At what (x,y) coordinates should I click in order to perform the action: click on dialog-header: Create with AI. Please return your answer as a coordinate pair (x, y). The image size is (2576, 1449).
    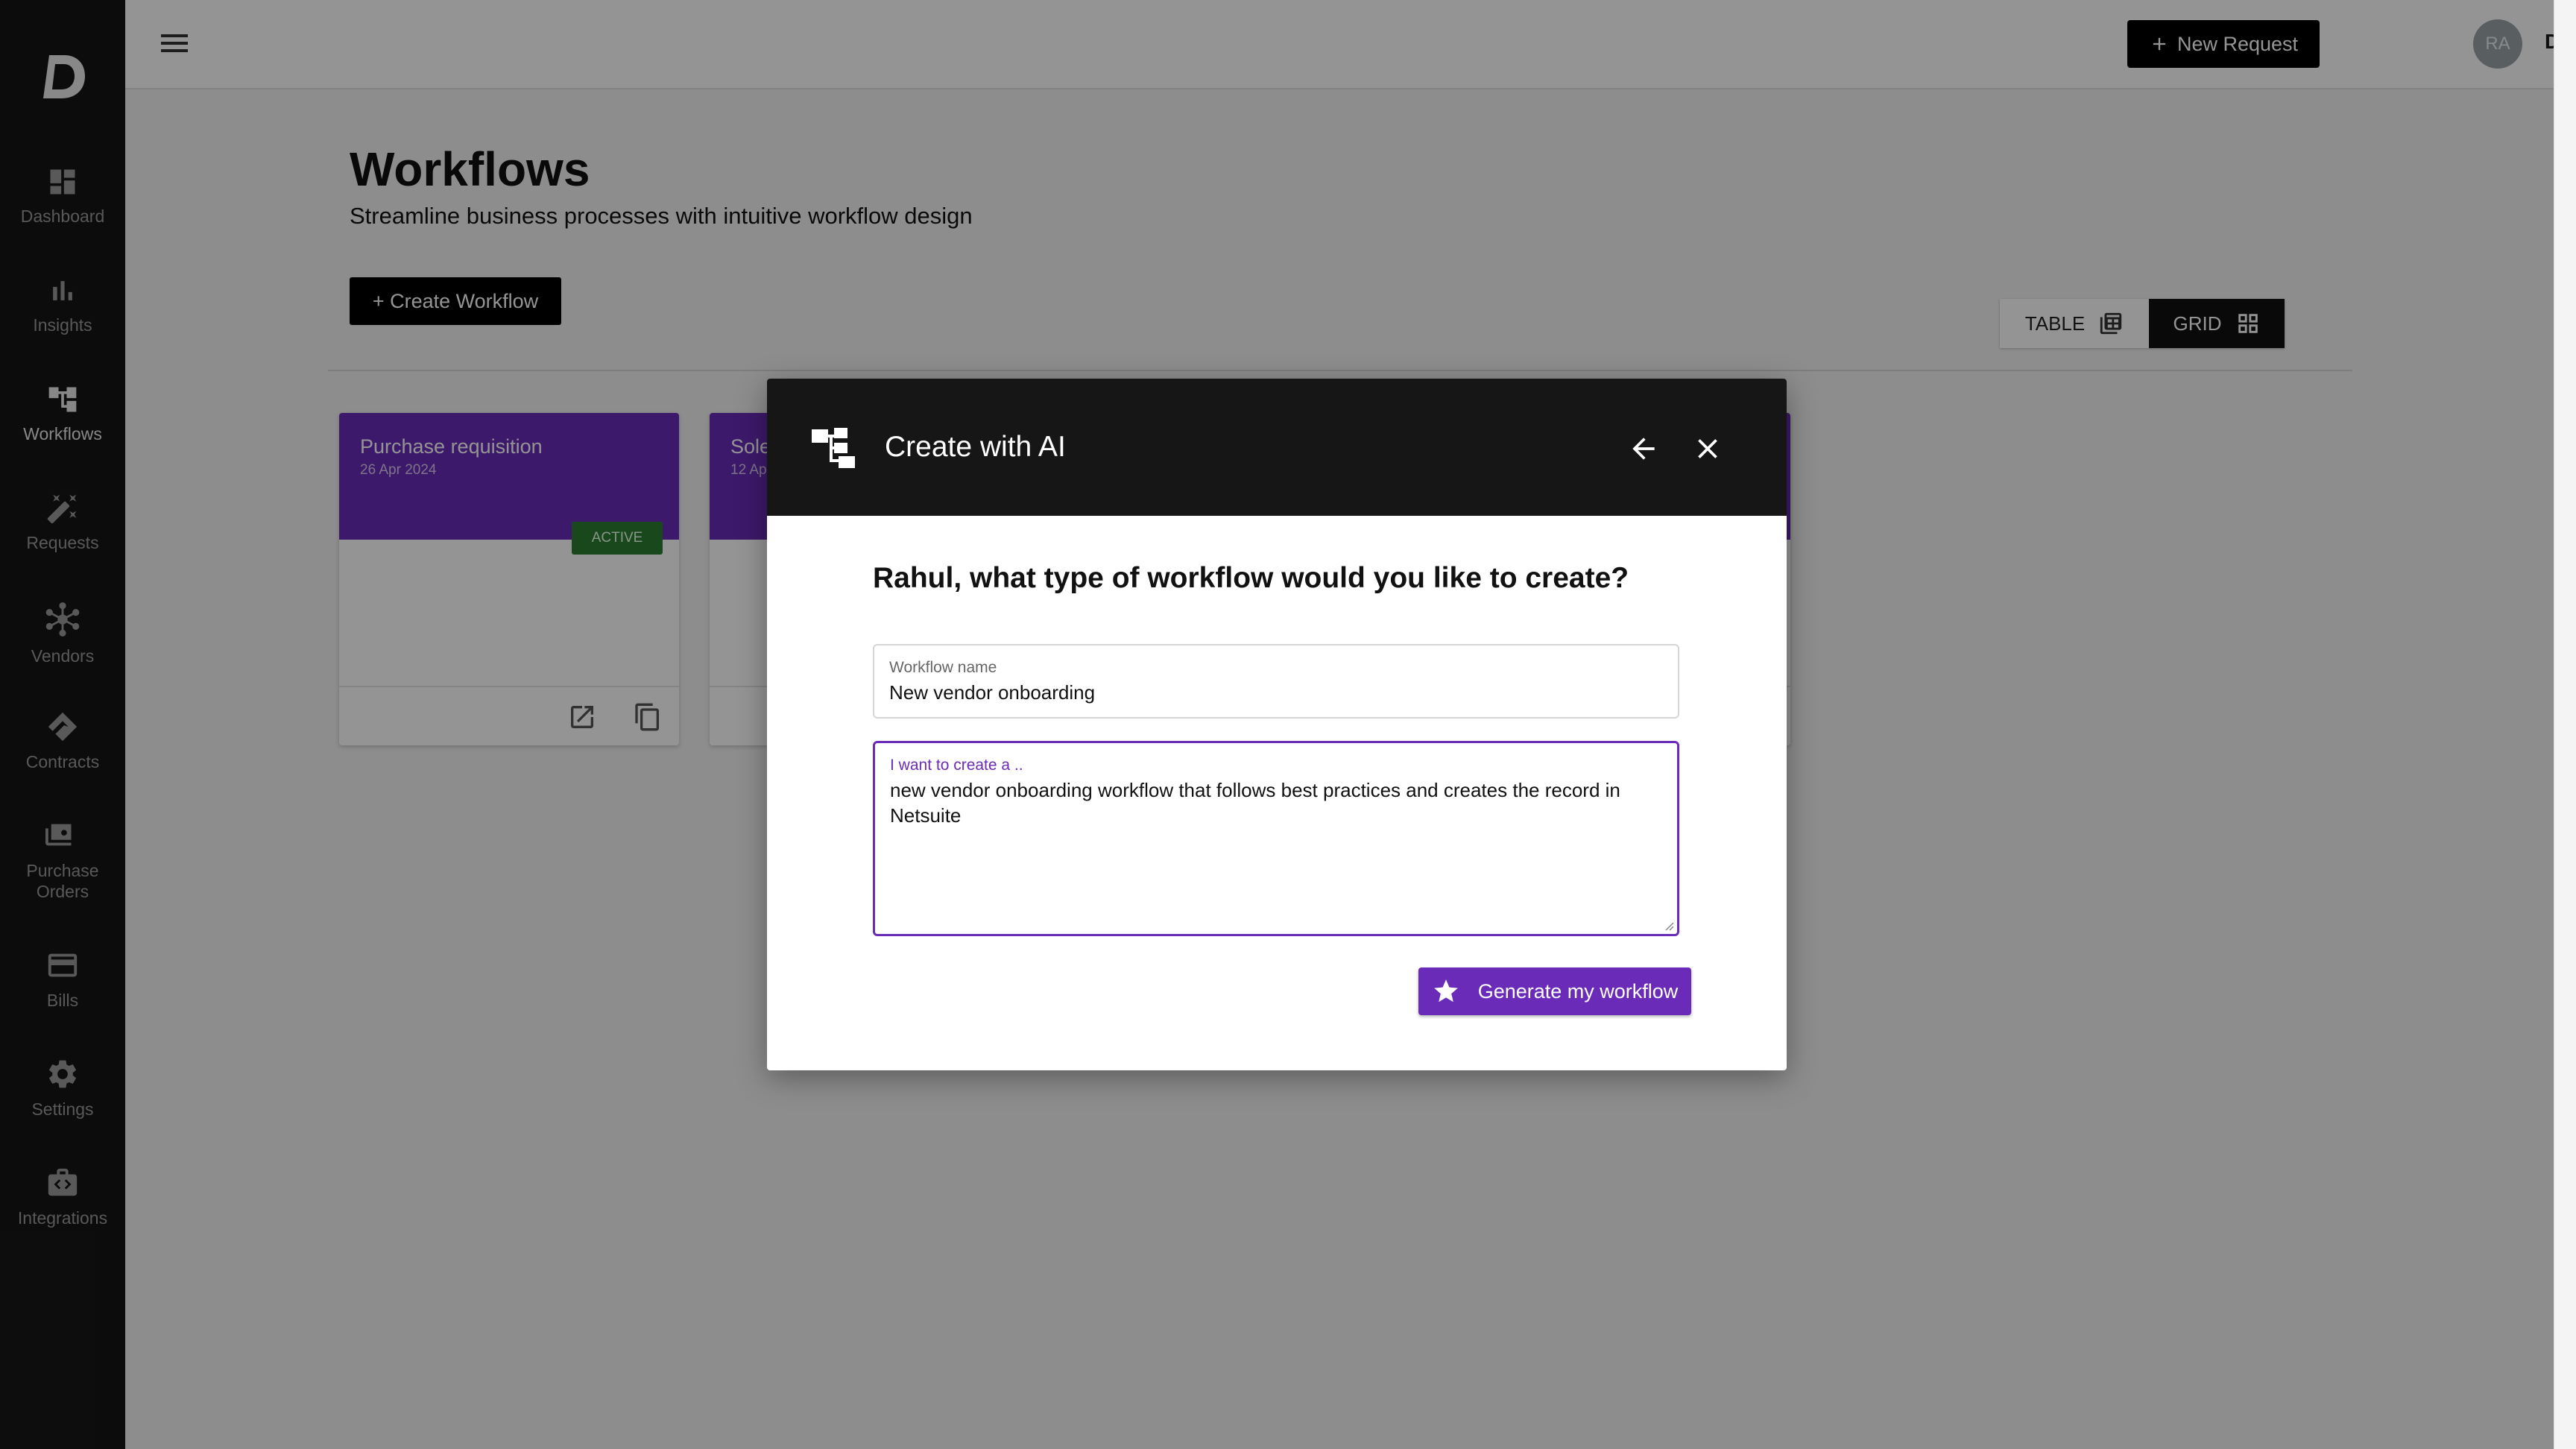
    Looking at the image, I should click on (1277, 447).